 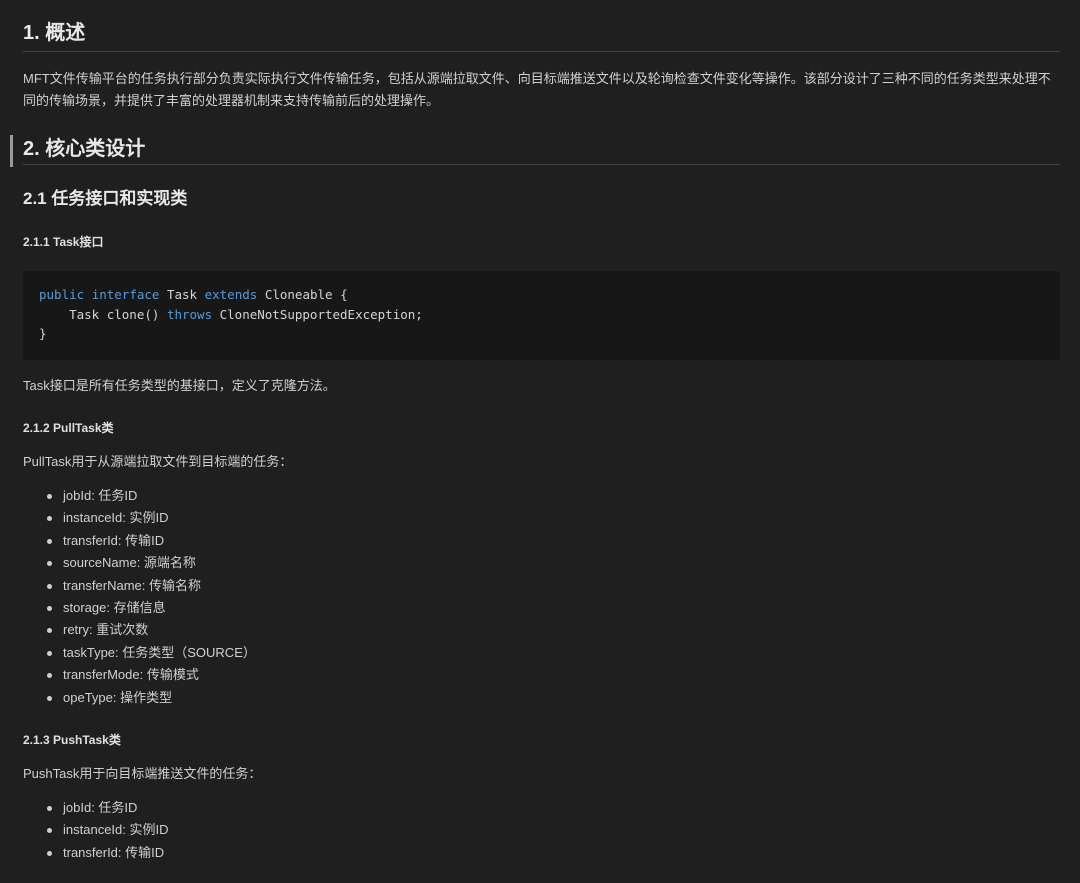 I want to click on code-keyword: interface, so click(x=125, y=294).